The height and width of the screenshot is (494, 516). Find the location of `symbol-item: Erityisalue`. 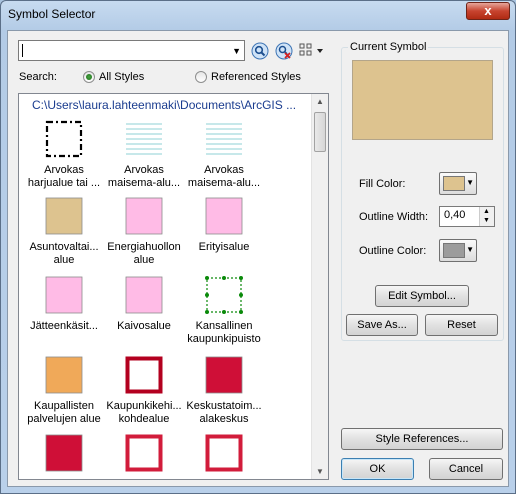

symbol-item: Erityisalue is located at coordinates (224, 225).